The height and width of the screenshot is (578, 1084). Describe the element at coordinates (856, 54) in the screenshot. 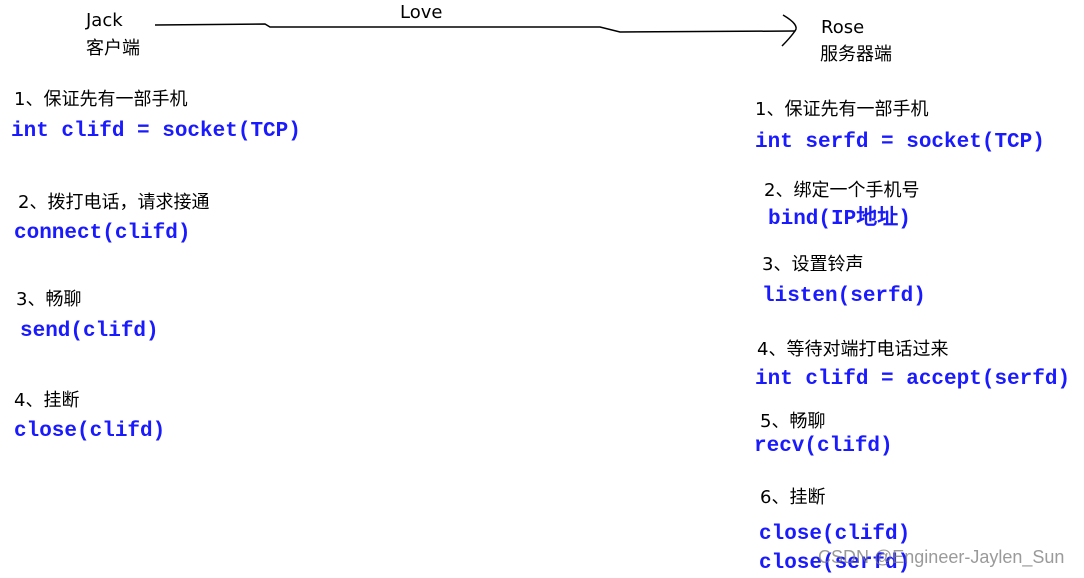

I see `server-role: 服务器端` at that location.